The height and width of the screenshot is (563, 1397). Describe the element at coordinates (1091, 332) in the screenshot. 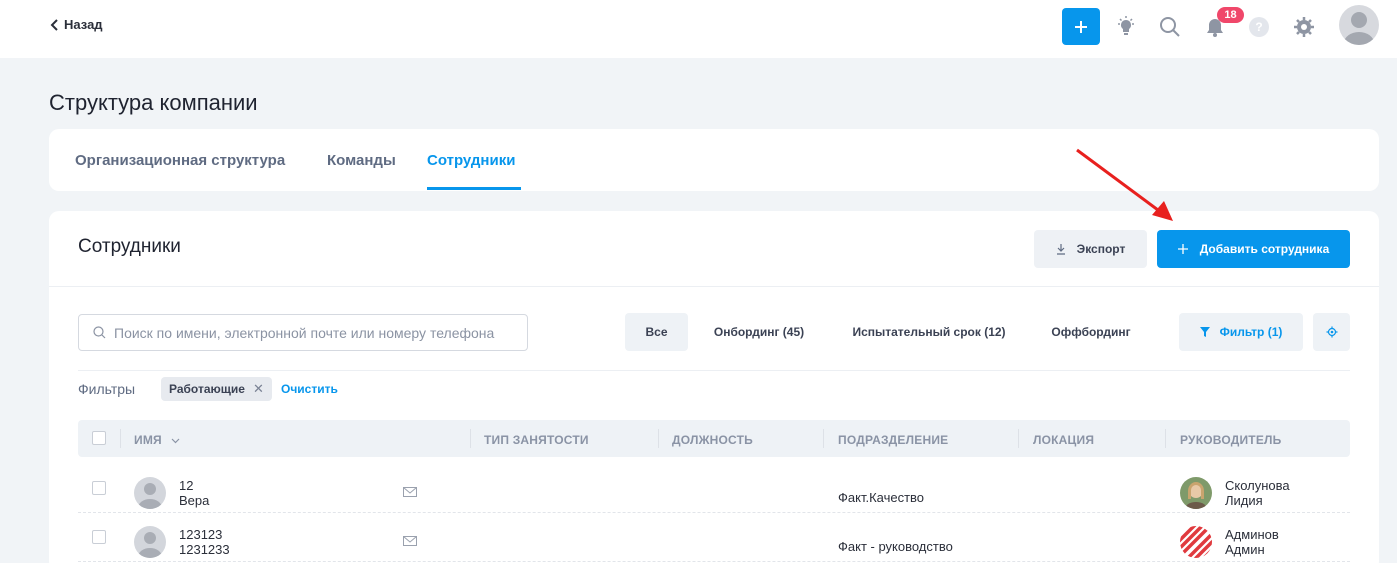

I see `segment-offboarding: Оффбординг` at that location.